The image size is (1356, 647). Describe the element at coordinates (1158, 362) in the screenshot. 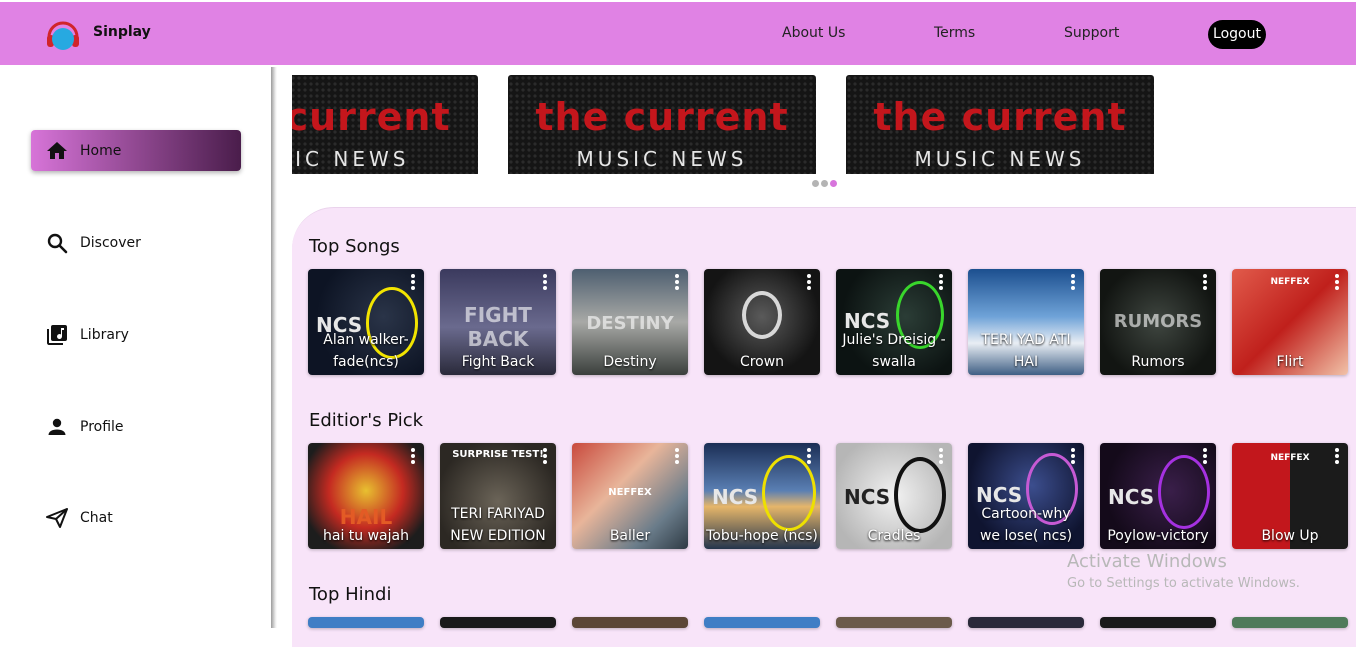

I see `card-title: Rumors` at that location.